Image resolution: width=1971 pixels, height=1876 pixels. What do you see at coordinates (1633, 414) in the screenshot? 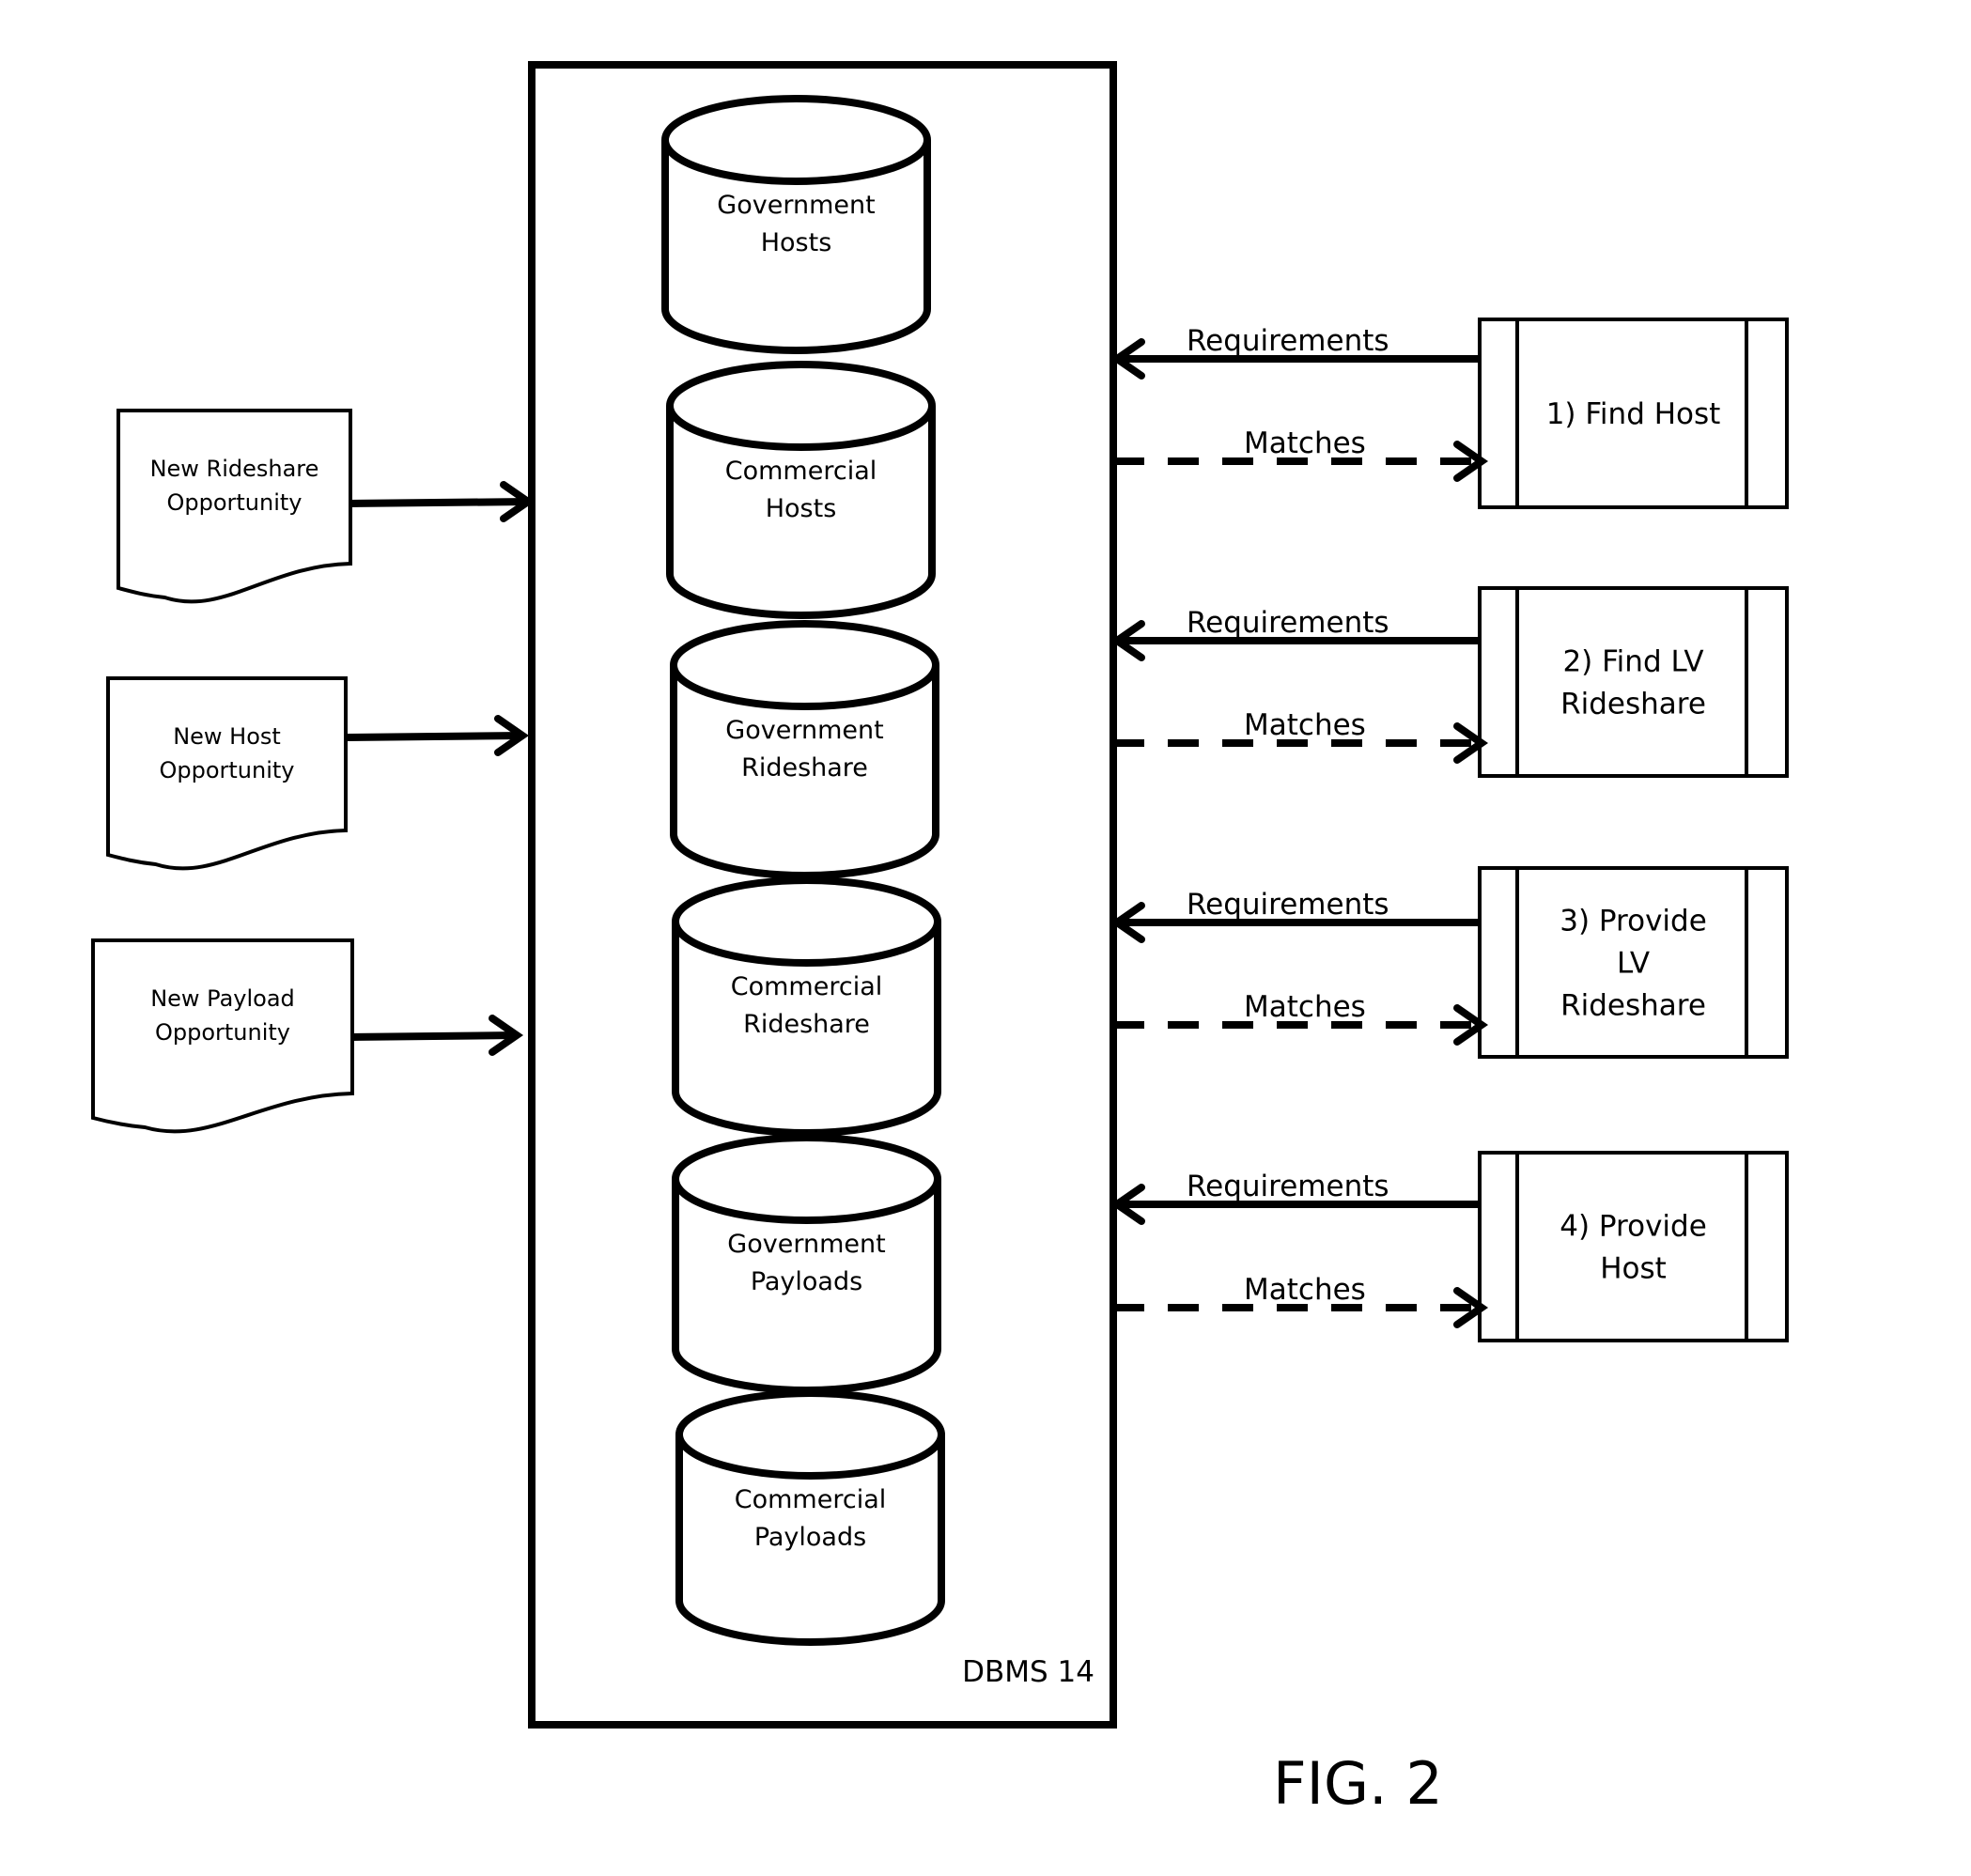
I see `process-label: 1) Find Host` at bounding box center [1633, 414].